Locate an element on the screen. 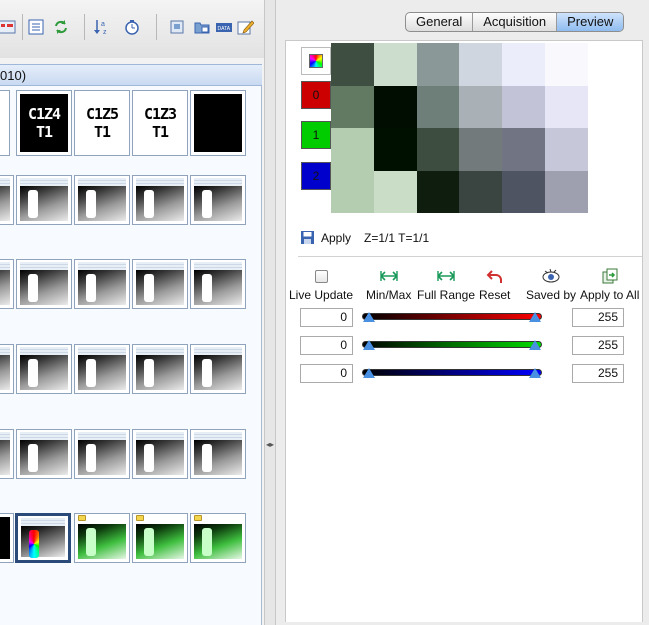  min-max-button: Min/Max is located at coordinates (388, 284).